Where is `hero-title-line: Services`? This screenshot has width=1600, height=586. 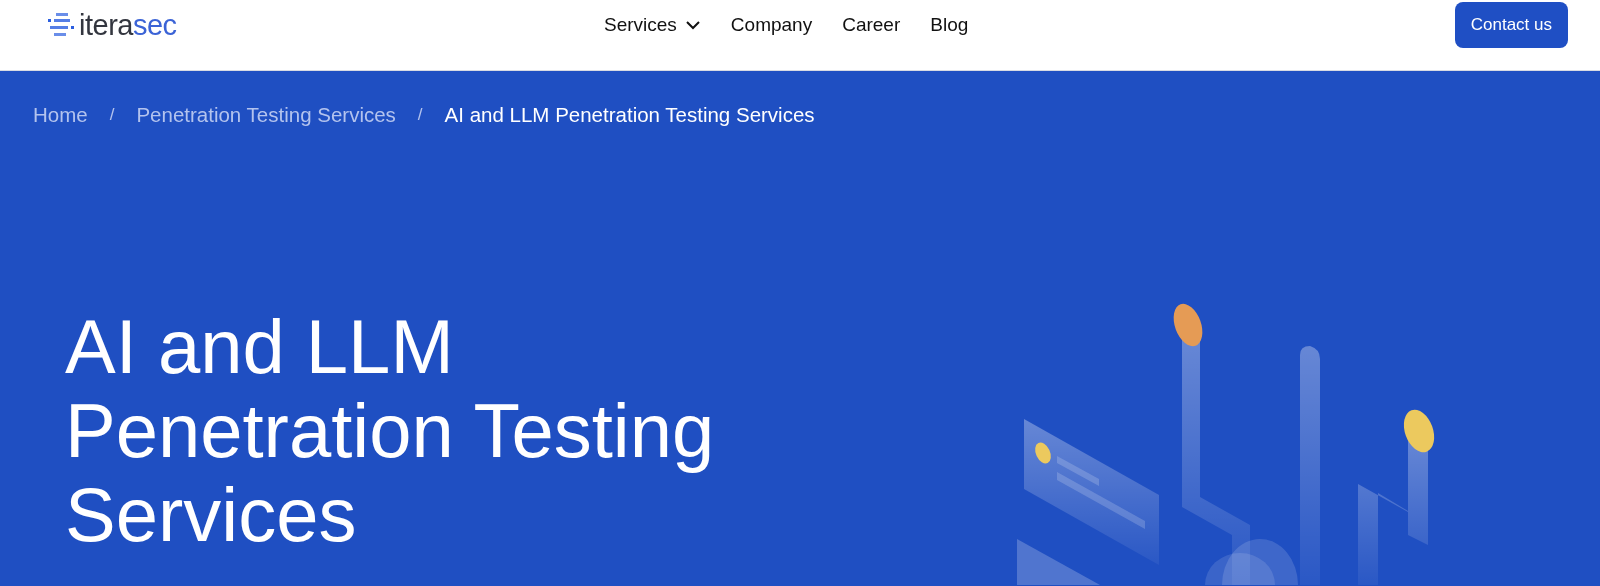
hero-title-line: Services is located at coordinates (211, 515).